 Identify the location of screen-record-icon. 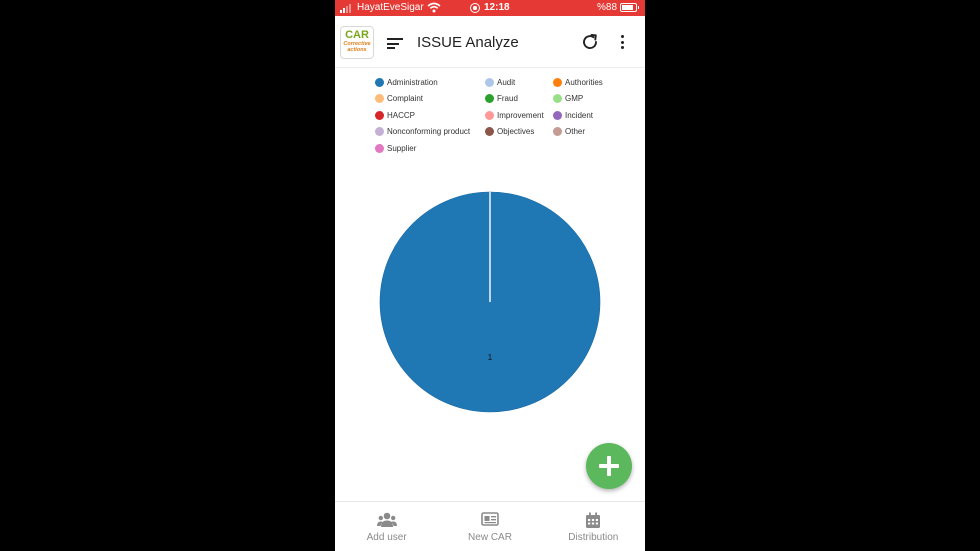
(475, 8).